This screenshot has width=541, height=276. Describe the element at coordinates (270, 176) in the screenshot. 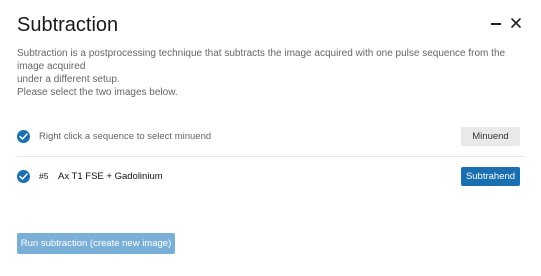

I see `subtrahend-row: #5 Ax T1 FSE + Gadolinium Subtrahend` at that location.